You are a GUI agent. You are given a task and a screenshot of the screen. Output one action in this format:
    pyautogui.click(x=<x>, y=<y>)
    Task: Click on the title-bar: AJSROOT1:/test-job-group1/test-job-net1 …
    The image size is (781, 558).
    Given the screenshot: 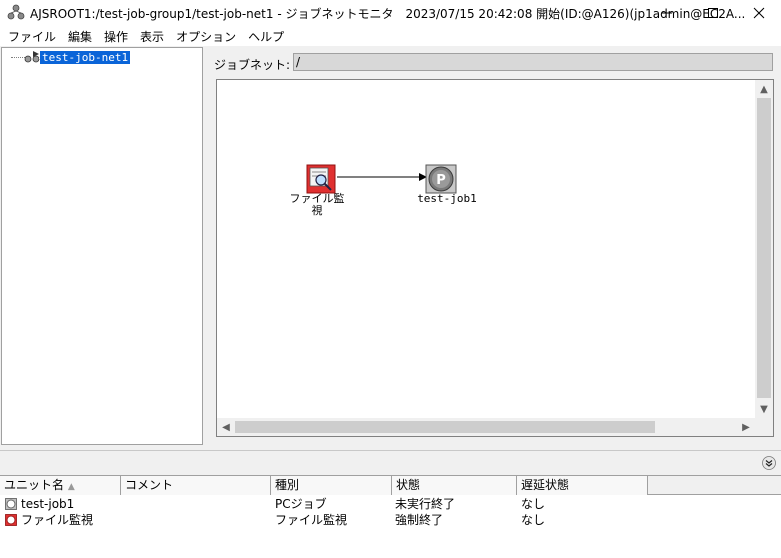 What is the action you would take?
    pyautogui.click(x=390, y=13)
    